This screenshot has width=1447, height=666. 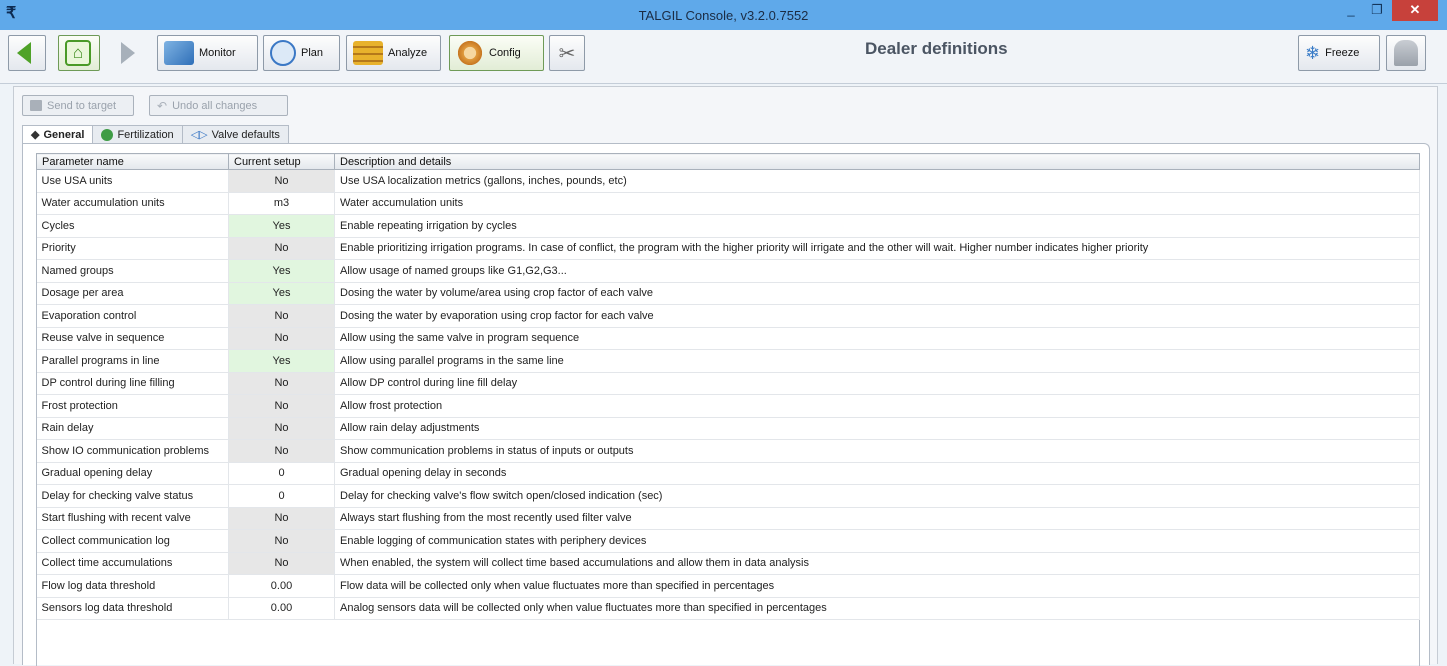 What do you see at coordinates (1339, 53) in the screenshot?
I see `freeze-button: ❄ Freeze` at bounding box center [1339, 53].